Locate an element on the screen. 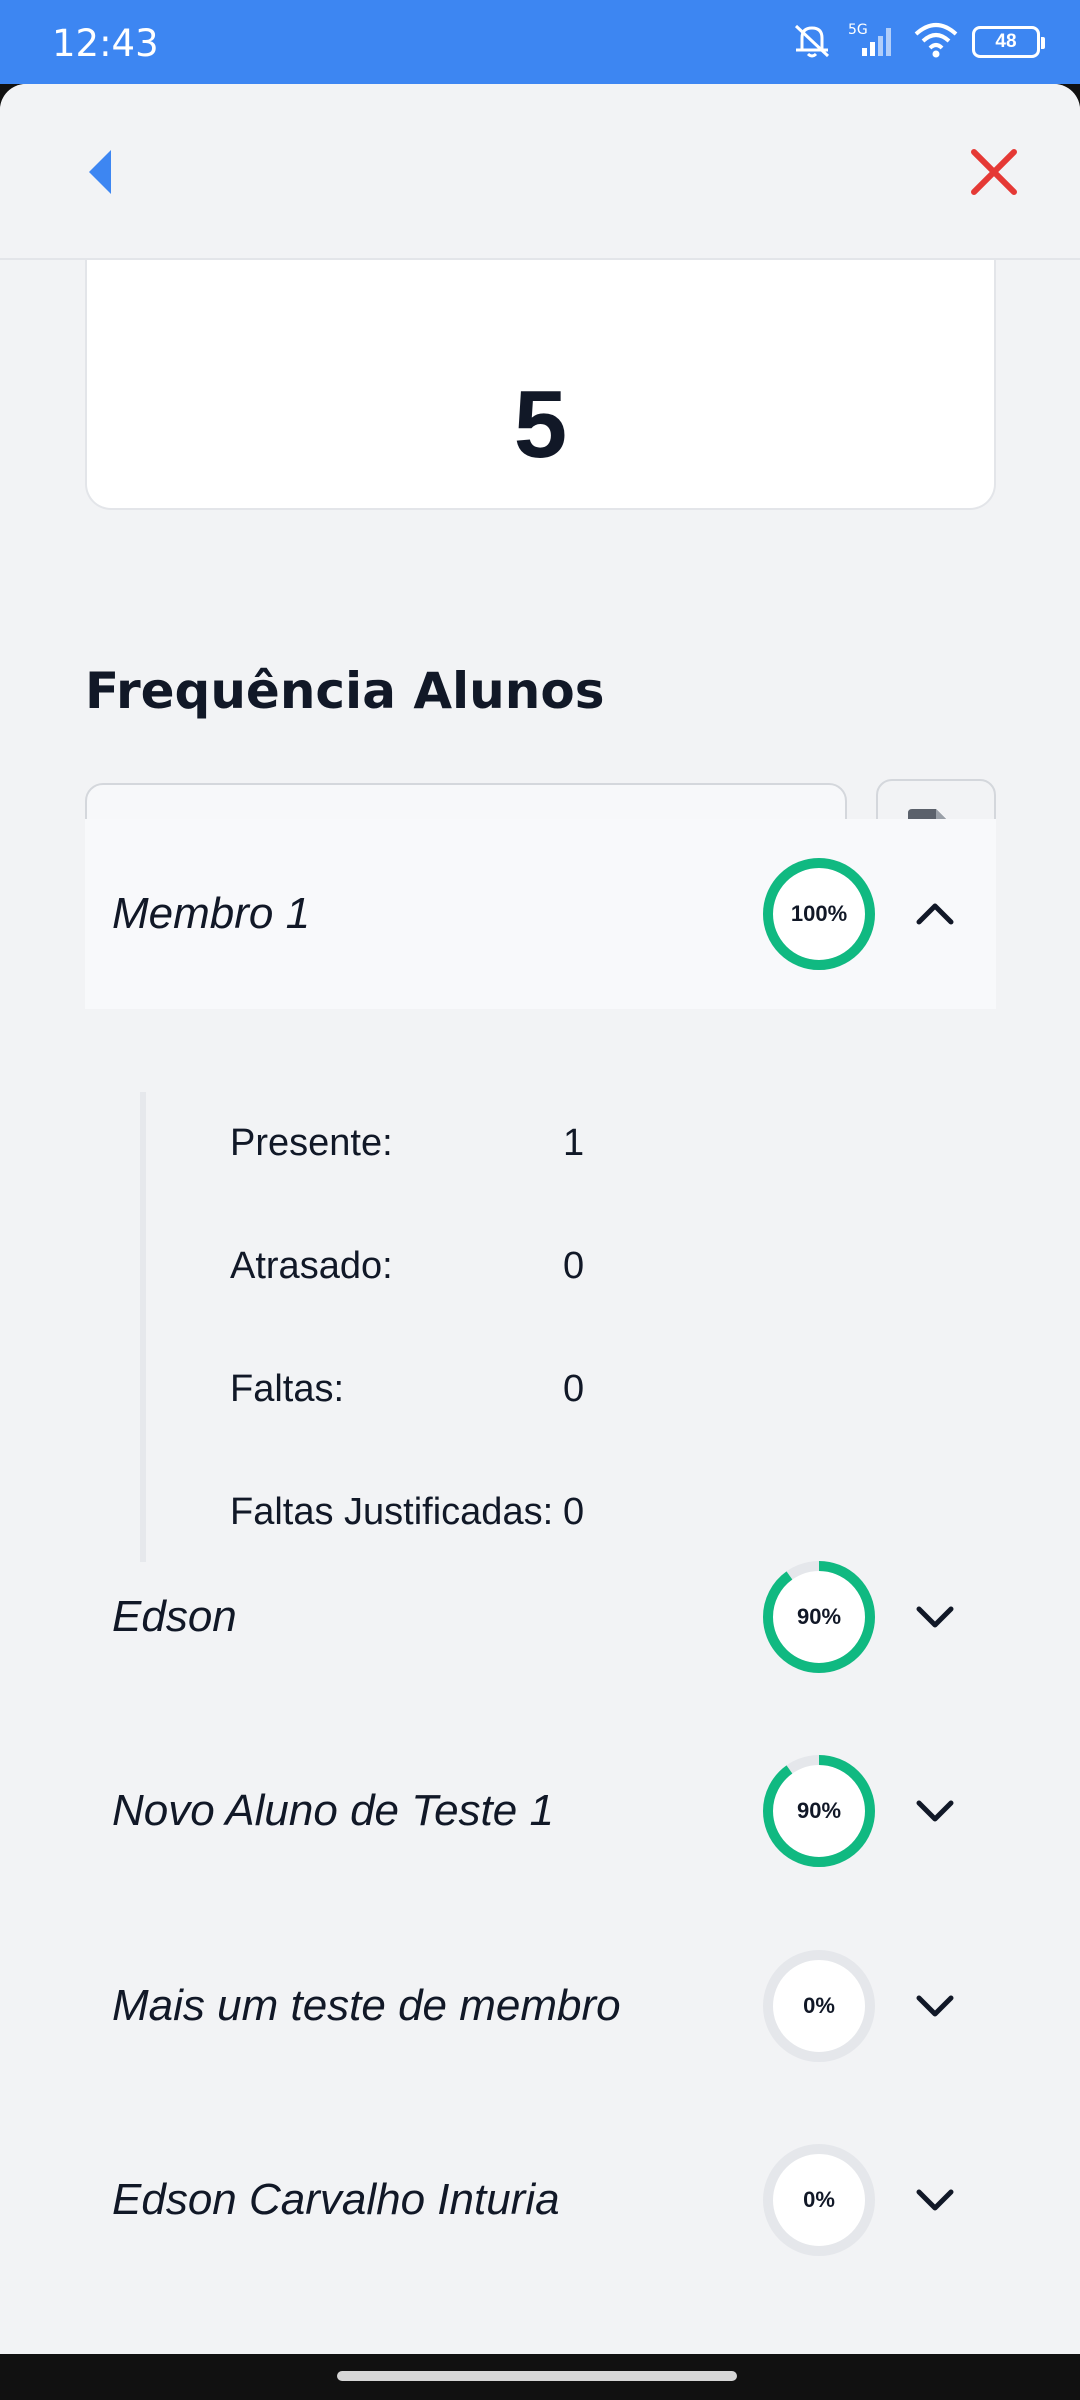  chevron-up-icon is located at coordinates (935, 914).